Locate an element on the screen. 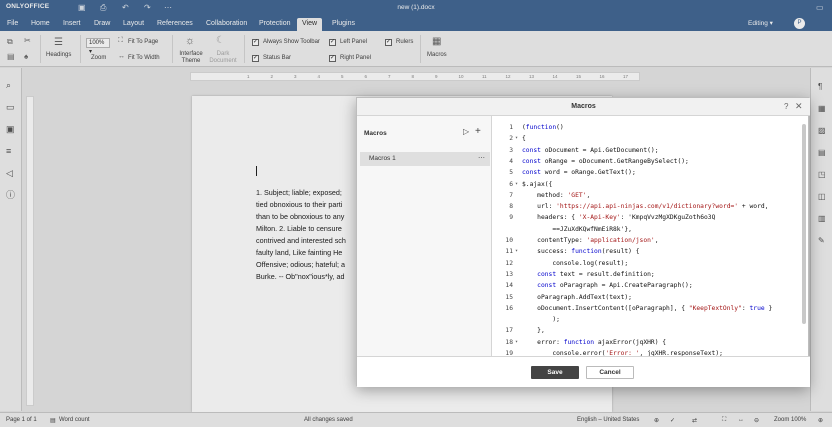  code-text: oParagraph.AddText(text); is located at coordinates (577, 297).